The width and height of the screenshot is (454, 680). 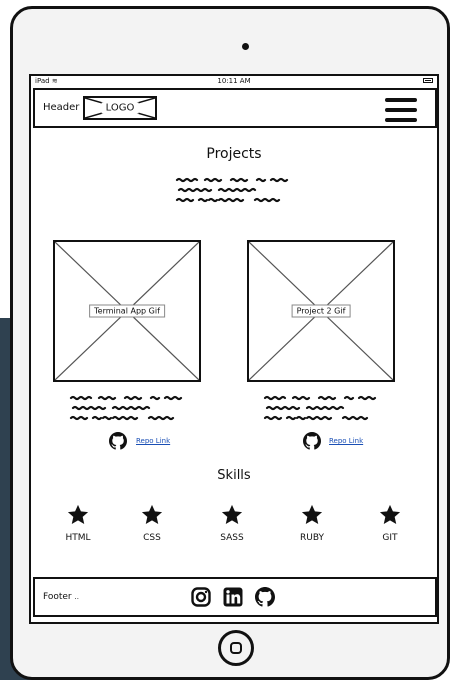 What do you see at coordinates (320, 408) in the screenshot?
I see `project-2-description` at bounding box center [320, 408].